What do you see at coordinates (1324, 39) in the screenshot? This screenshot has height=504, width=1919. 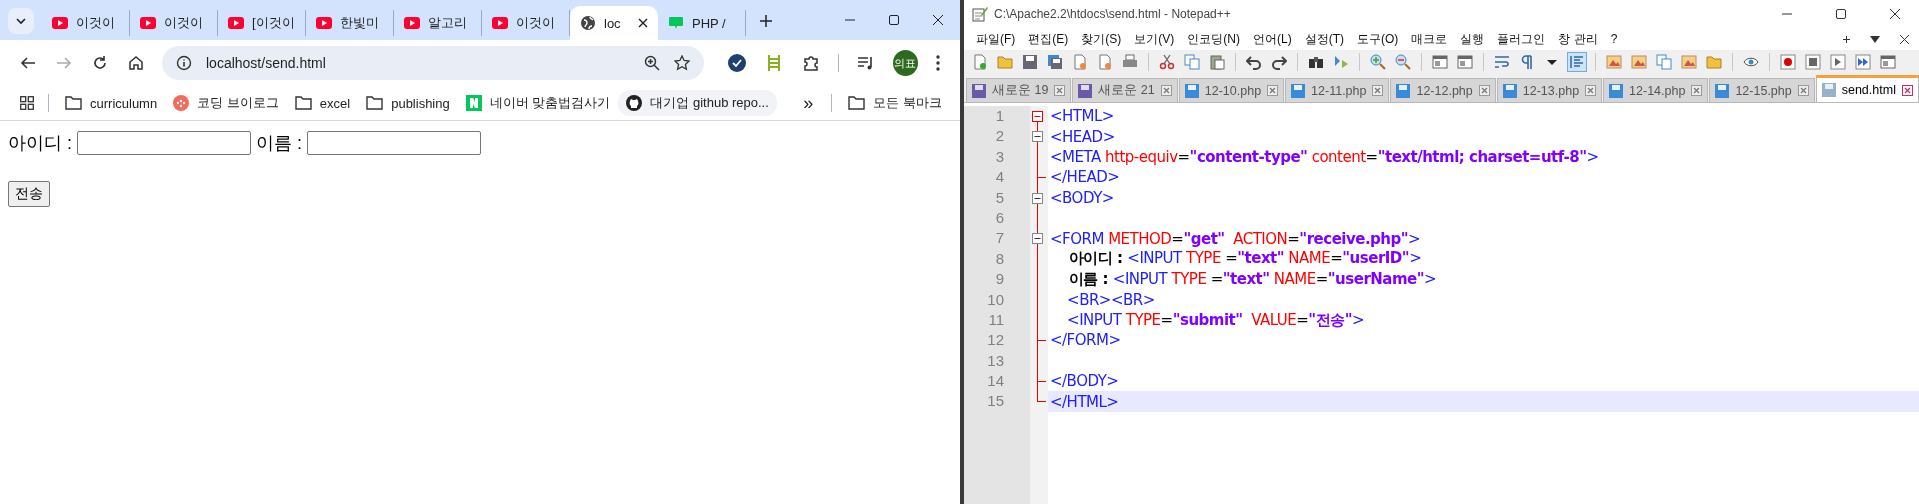 I see `menu-item: 설정(T)` at bounding box center [1324, 39].